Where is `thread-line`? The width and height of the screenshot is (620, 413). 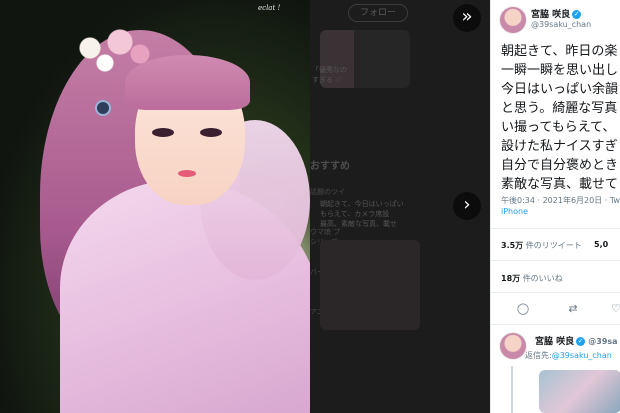
thread-line is located at coordinates (512, 389).